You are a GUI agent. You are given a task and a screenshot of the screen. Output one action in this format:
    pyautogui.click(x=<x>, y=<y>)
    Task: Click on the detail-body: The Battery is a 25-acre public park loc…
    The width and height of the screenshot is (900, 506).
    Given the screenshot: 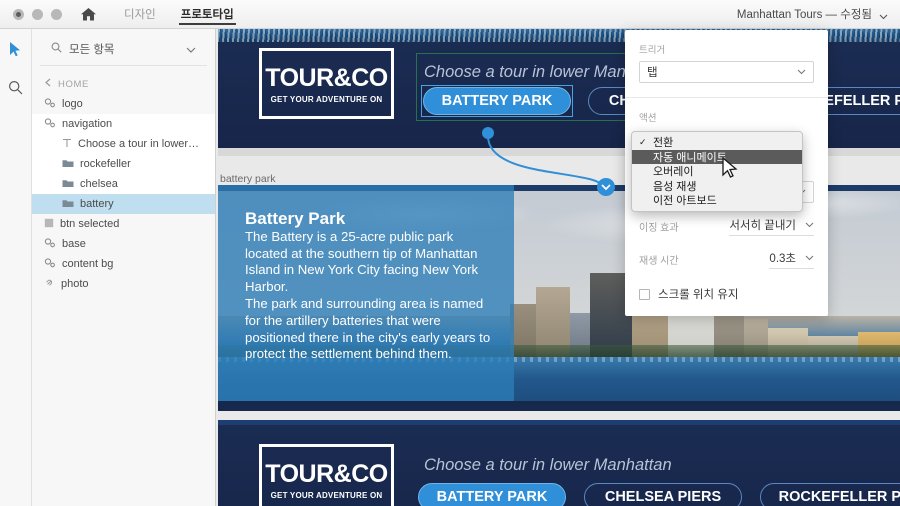 What is the action you would take?
    pyautogui.click(x=370, y=296)
    